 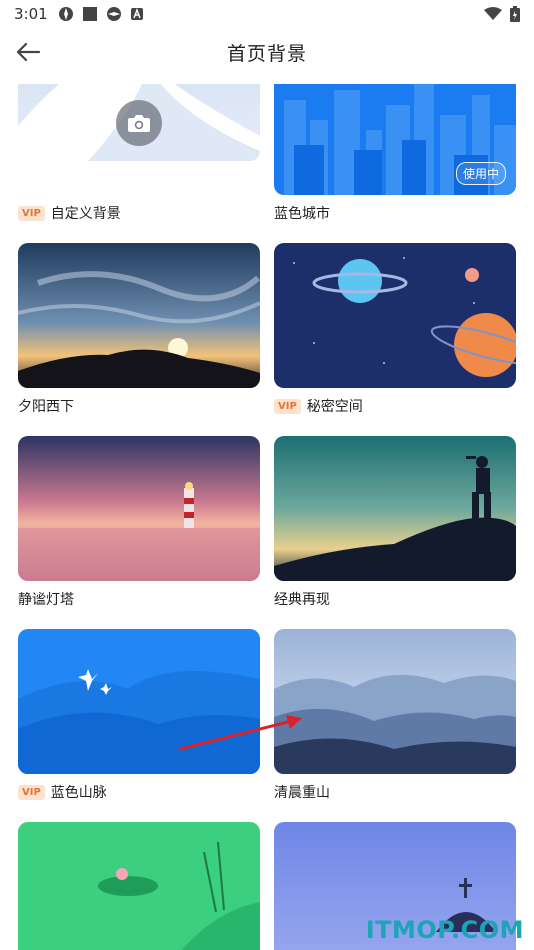 I want to click on bg-thumb-secret-space, so click(x=395, y=315).